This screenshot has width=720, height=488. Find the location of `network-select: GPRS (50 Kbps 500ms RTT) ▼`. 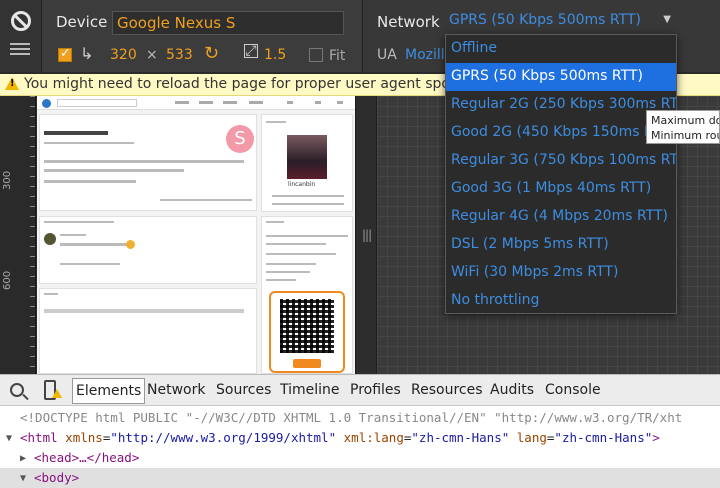

network-select: GPRS (50 Kbps 500ms RTT) ▼ is located at coordinates (561, 22).